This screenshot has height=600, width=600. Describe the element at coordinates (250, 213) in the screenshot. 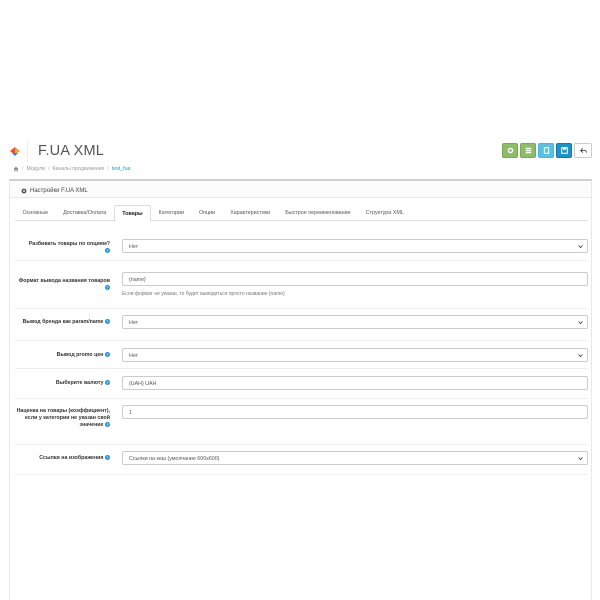

I see `tab-attributes: Характеристики` at that location.